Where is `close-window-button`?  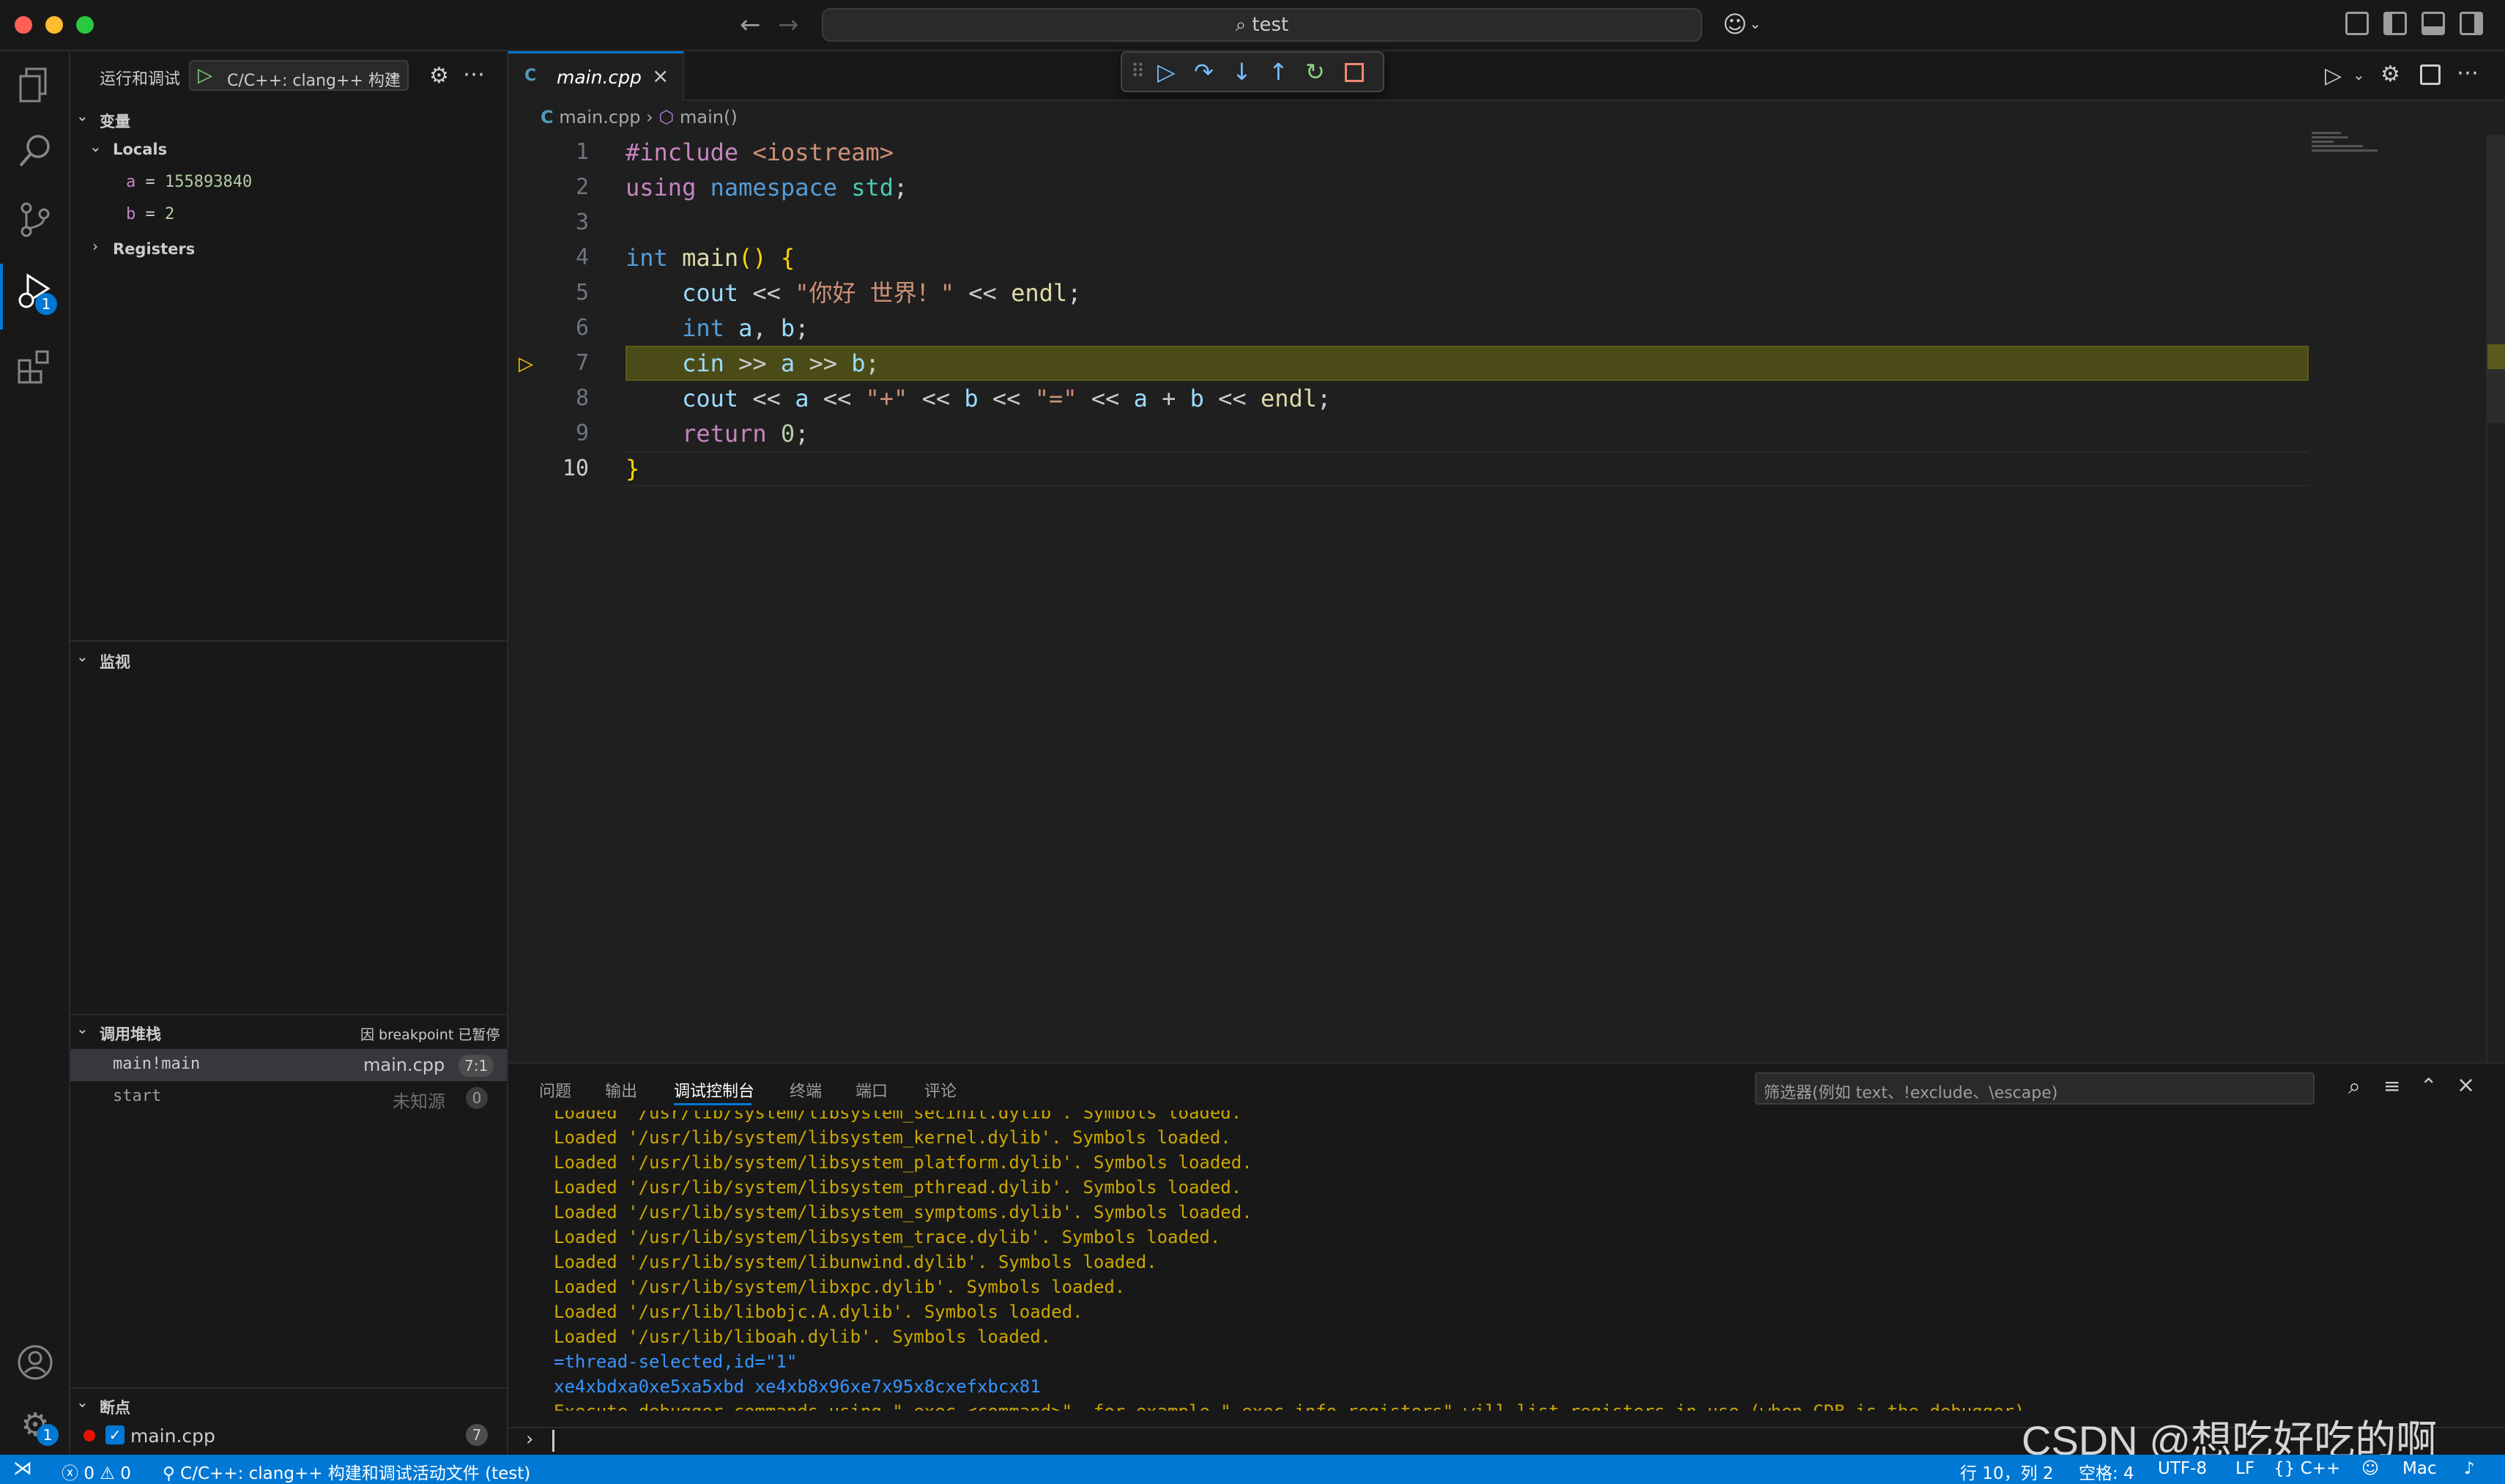 close-window-button is located at coordinates (23, 25).